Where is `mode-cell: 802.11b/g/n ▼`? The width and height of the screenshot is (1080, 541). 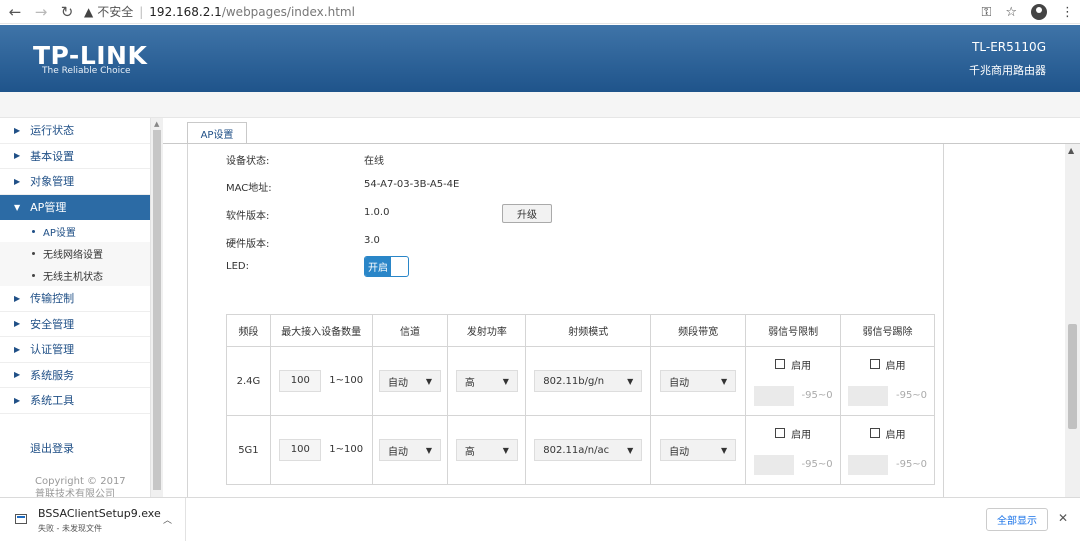
mode-cell: 802.11b/g/n ▼ is located at coordinates (588, 381).